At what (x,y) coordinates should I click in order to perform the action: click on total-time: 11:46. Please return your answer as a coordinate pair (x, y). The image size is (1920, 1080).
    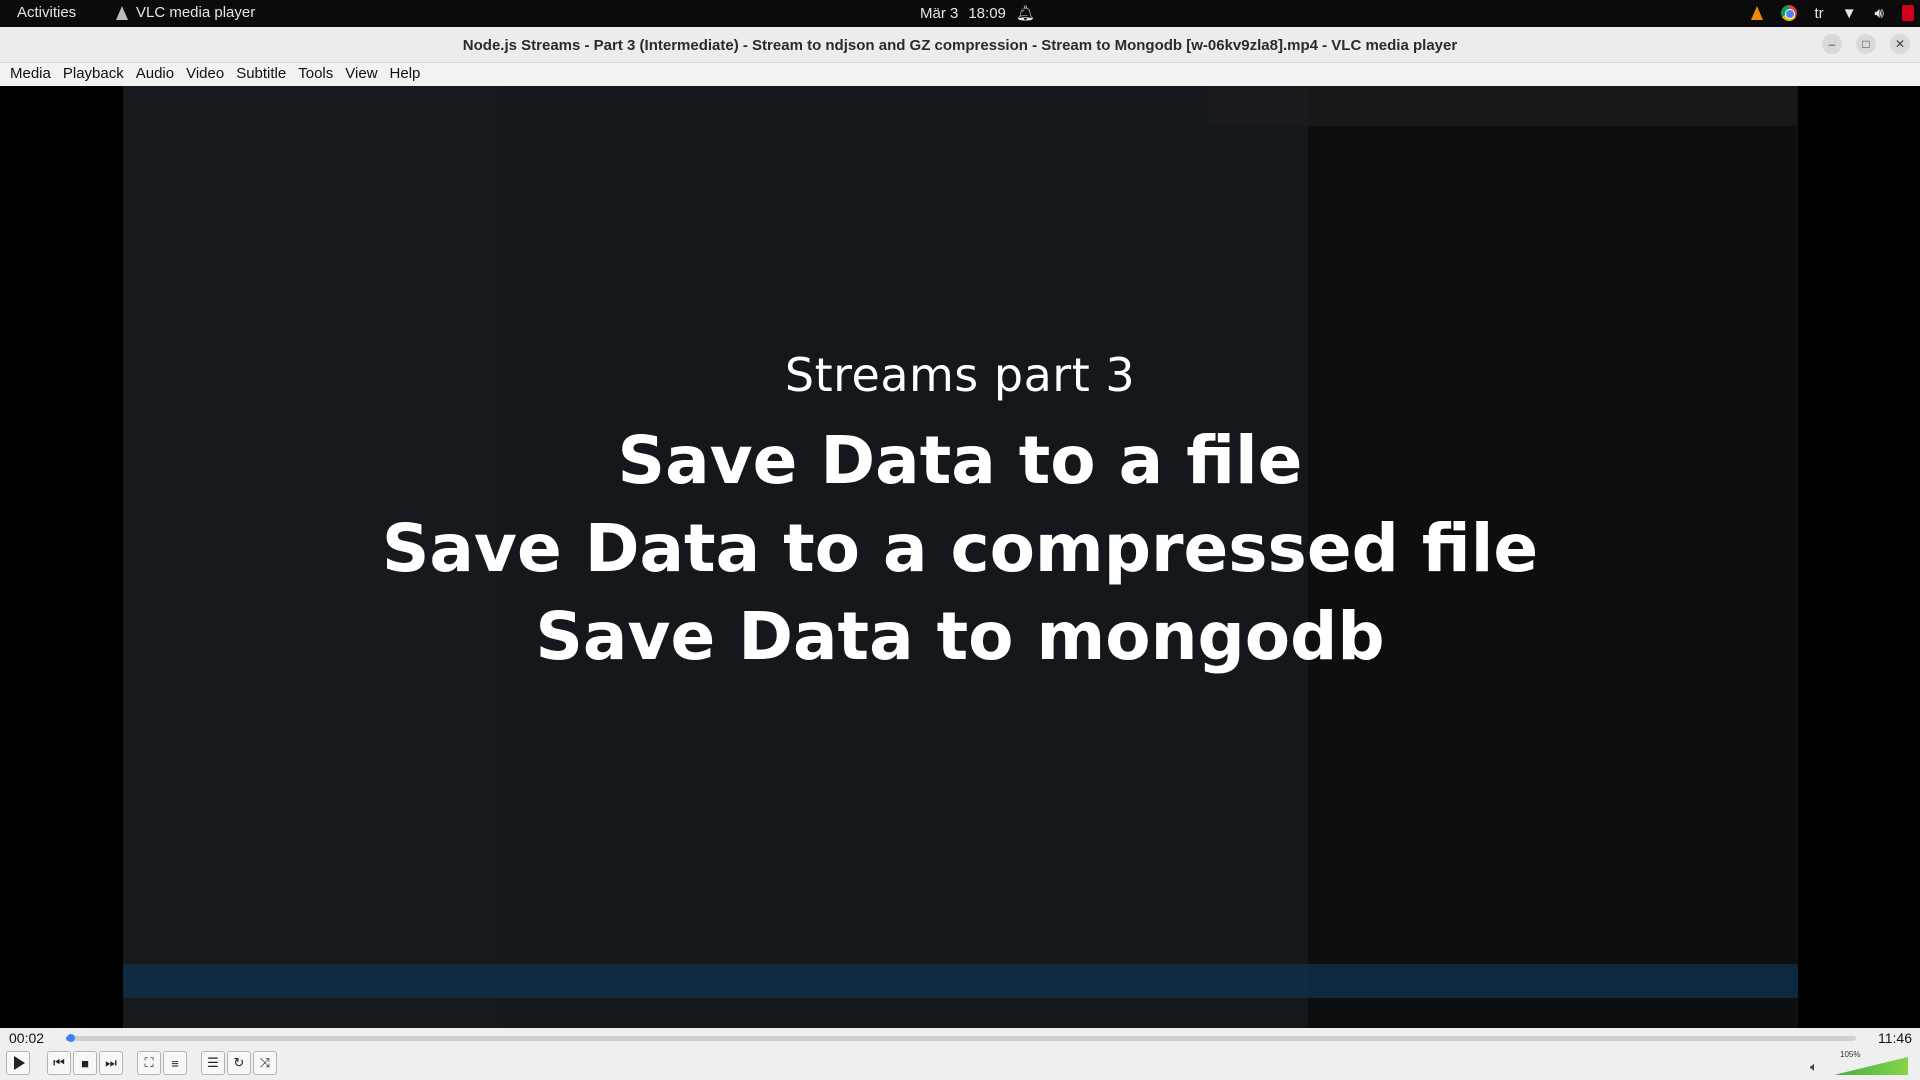
    Looking at the image, I should click on (1895, 1038).